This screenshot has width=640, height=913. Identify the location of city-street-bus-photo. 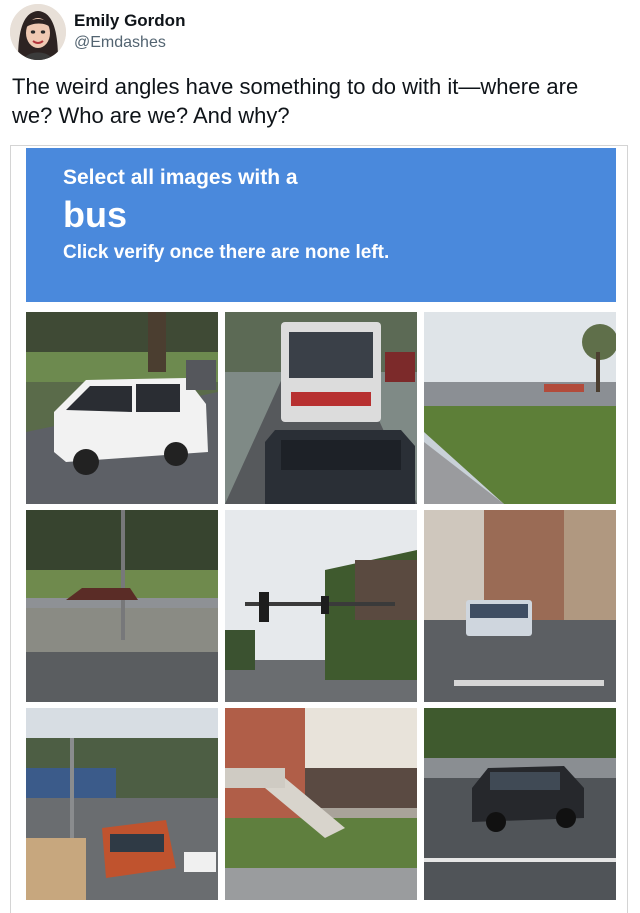
(520, 606).